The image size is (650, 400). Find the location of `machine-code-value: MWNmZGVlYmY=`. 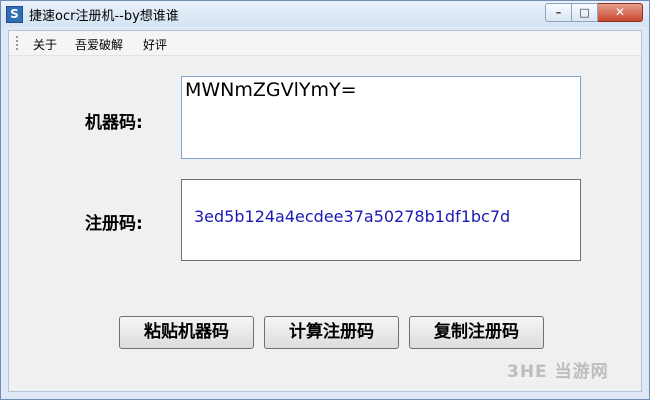

machine-code-value: MWNmZGVlYmY= is located at coordinates (271, 90).